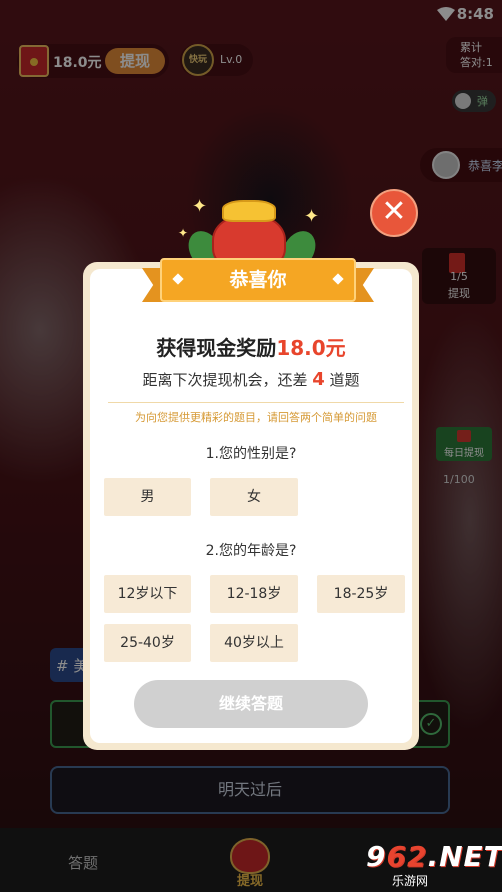 The image size is (502, 892). What do you see at coordinates (147, 594) in the screenshot?
I see `option-age-under-12: 12岁以下` at bounding box center [147, 594].